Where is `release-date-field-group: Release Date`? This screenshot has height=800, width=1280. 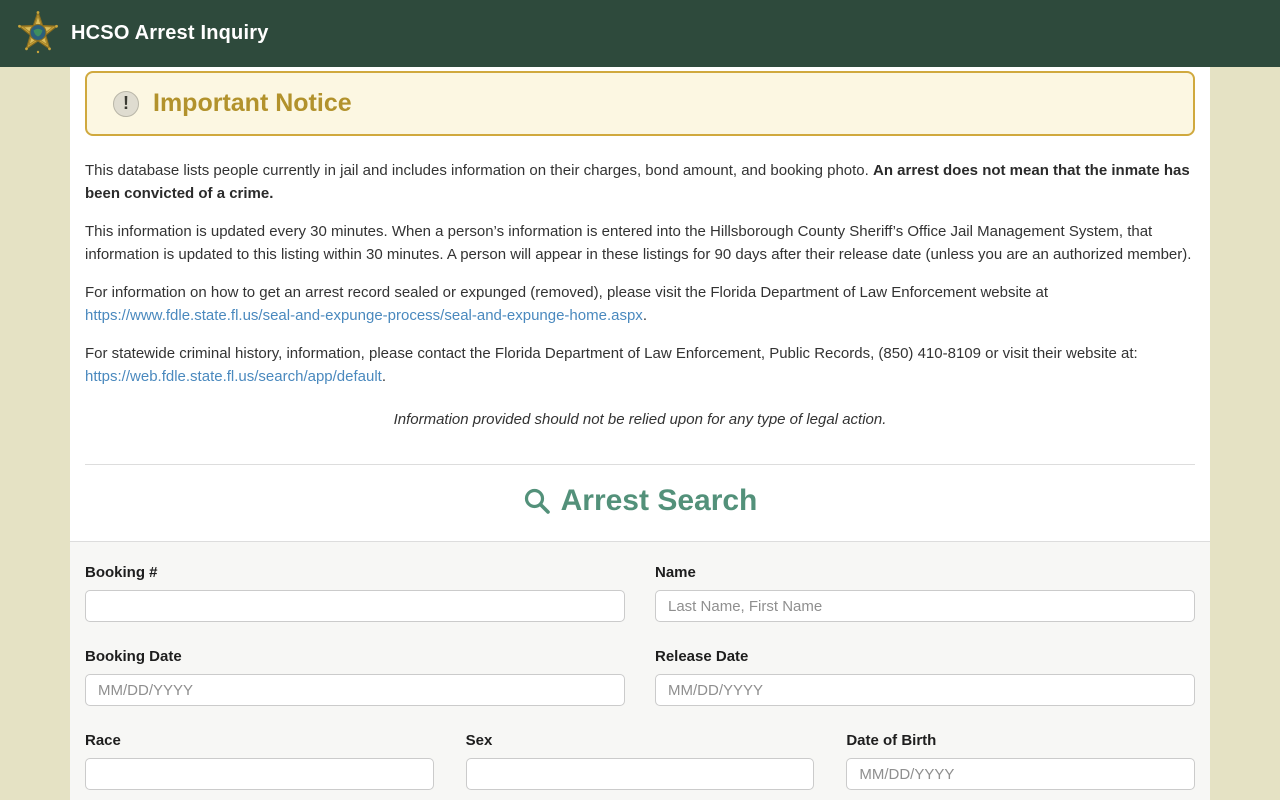
release-date-field-group: Release Date is located at coordinates (925, 677).